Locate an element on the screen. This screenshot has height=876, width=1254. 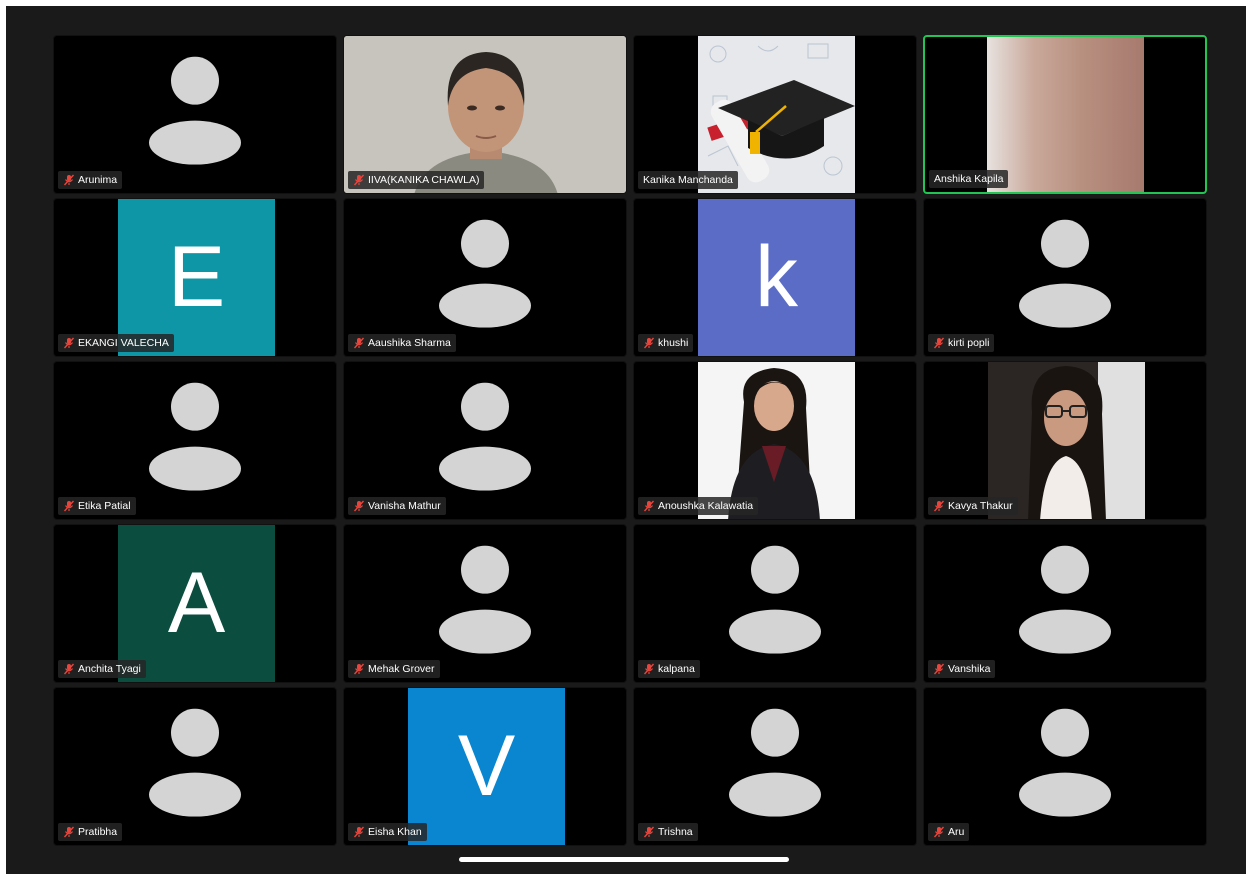
participant-tile-pratibha: Pratibha is located at coordinates (195, 766).